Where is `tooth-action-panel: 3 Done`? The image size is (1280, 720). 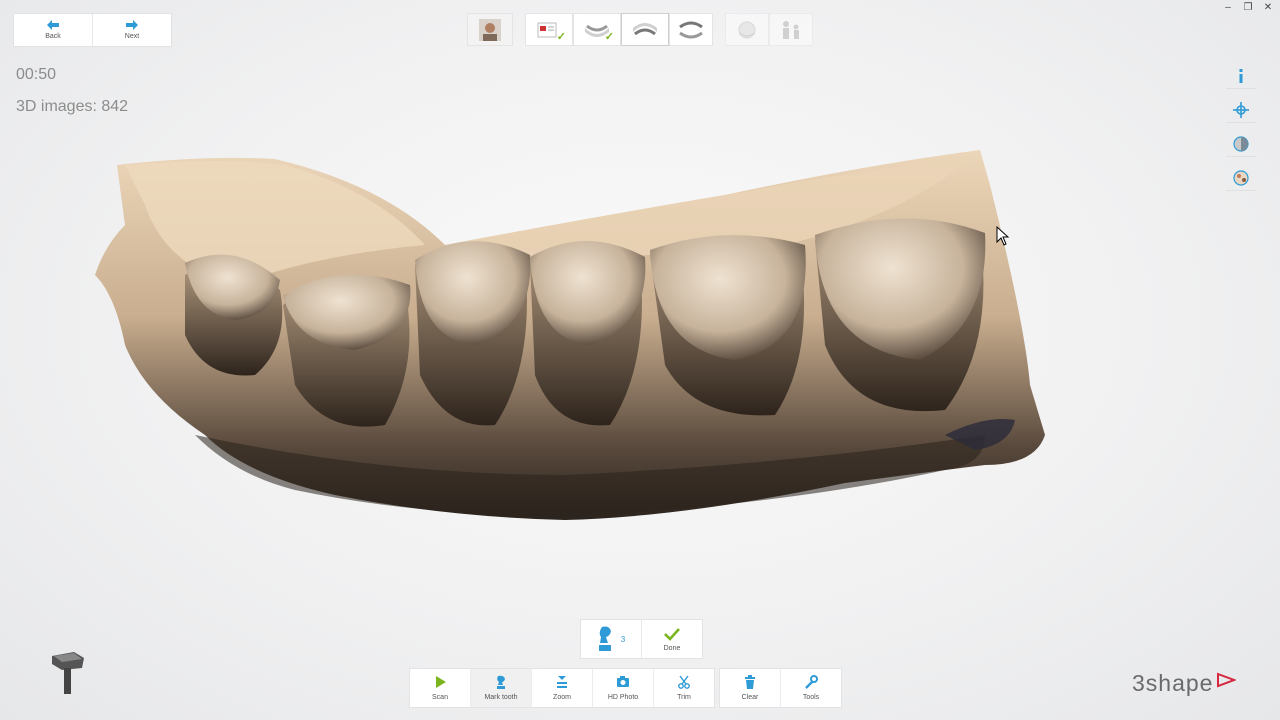 tooth-action-panel: 3 Done is located at coordinates (641, 639).